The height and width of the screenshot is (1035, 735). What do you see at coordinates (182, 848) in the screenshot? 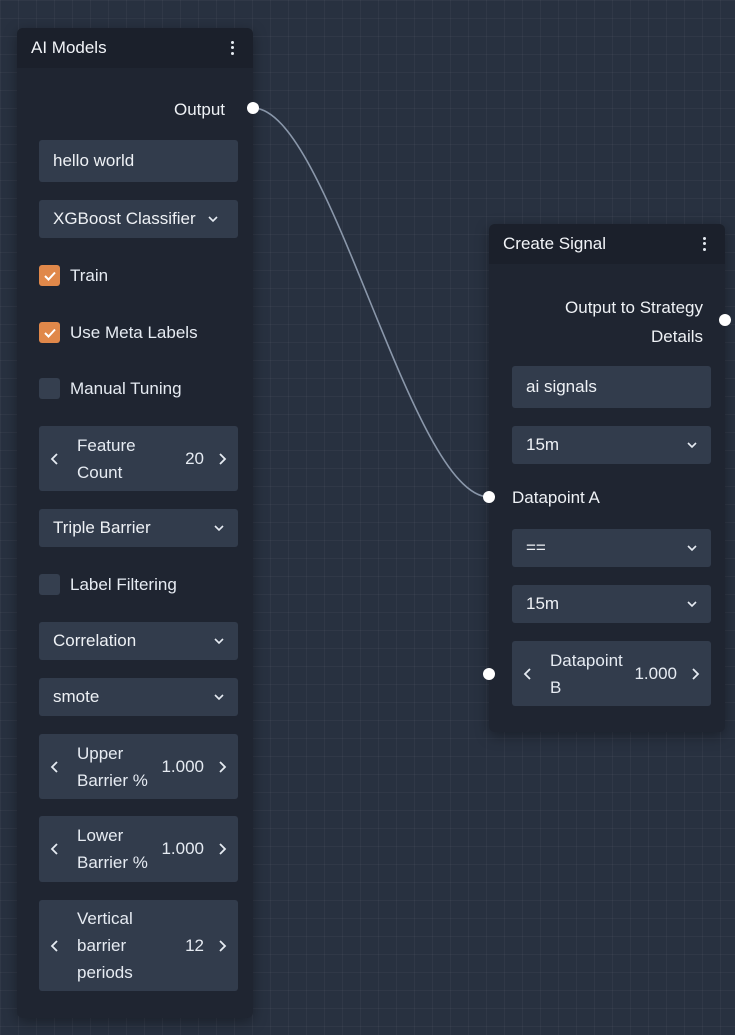
I see `lower-barrier-value: 1.000` at bounding box center [182, 848].